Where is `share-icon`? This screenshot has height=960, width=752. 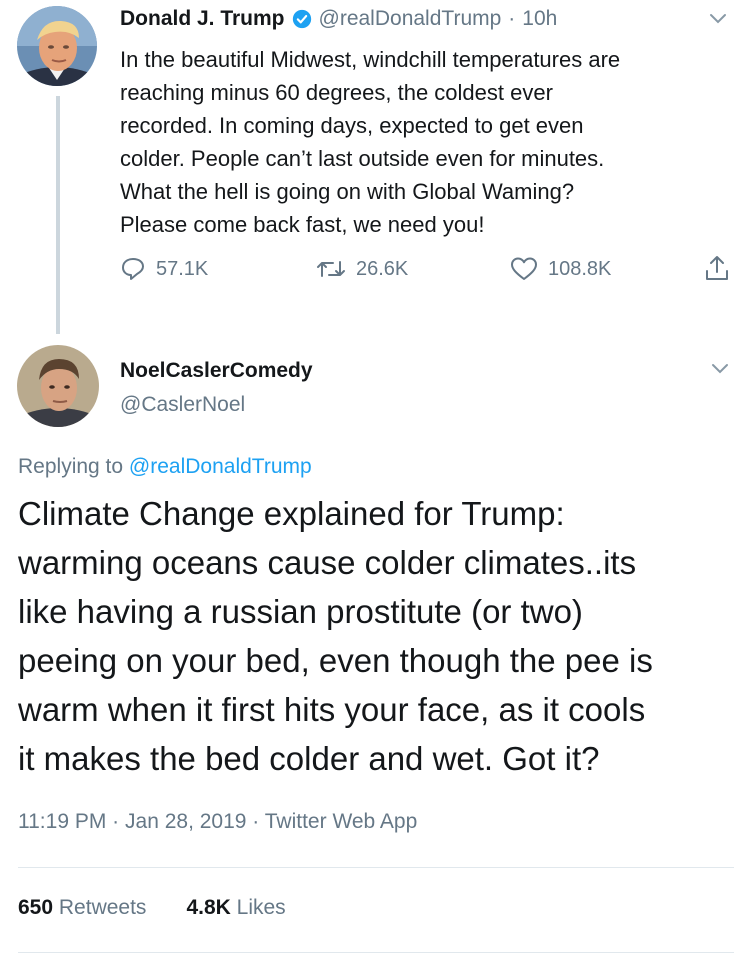
share-icon is located at coordinates (717, 268).